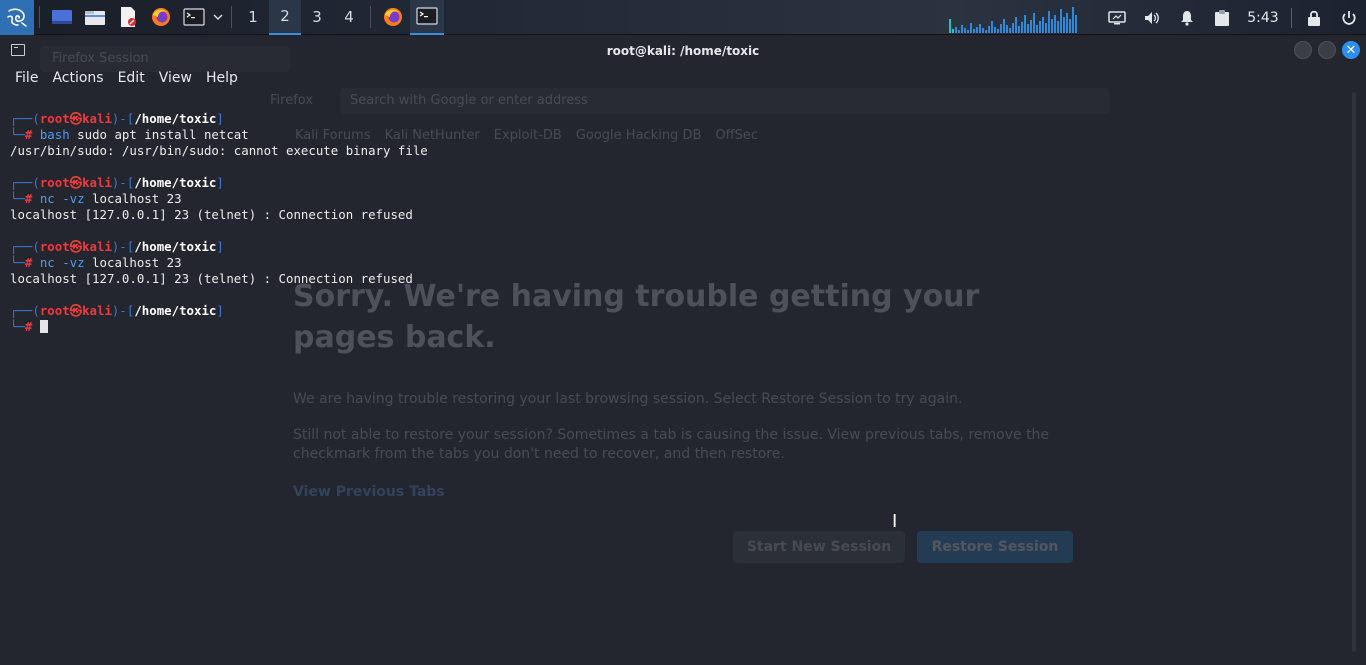 This screenshot has width=1366, height=665. Describe the element at coordinates (285, 17) in the screenshot. I see `workspace-2-button: 2` at that location.